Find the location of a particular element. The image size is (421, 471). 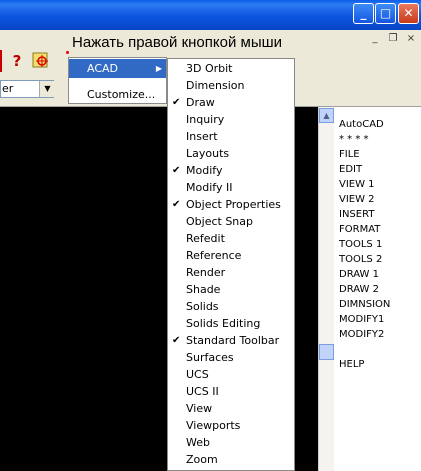

submenu-item-label: UCS II is located at coordinates (202, 391).